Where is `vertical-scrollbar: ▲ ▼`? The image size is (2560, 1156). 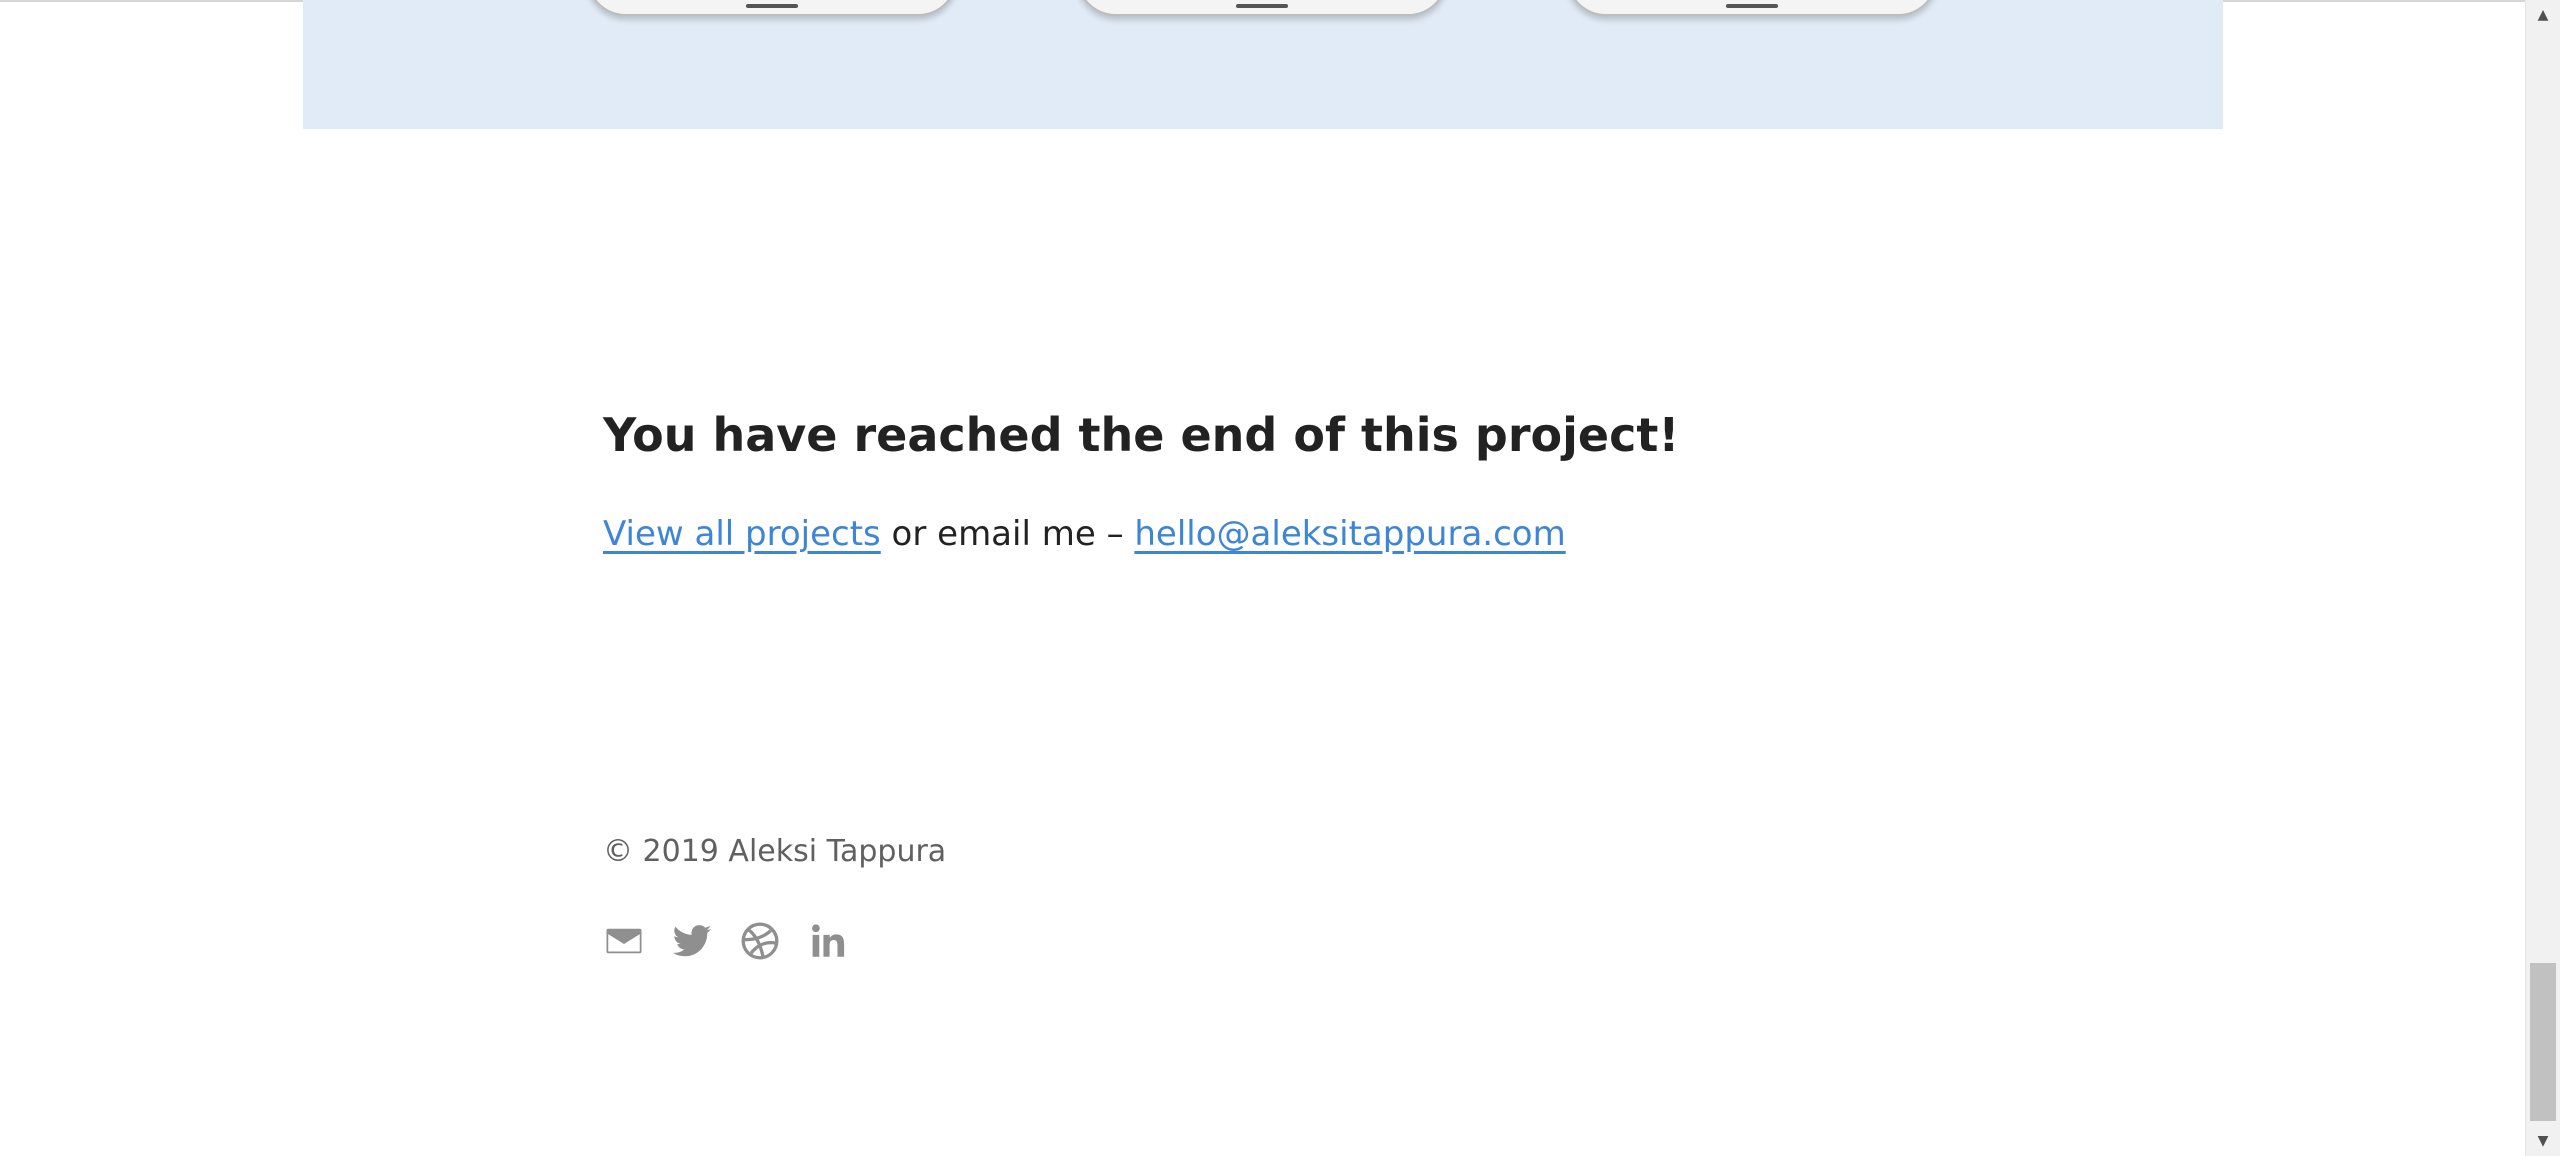 vertical-scrollbar: ▲ ▼ is located at coordinates (2542, 578).